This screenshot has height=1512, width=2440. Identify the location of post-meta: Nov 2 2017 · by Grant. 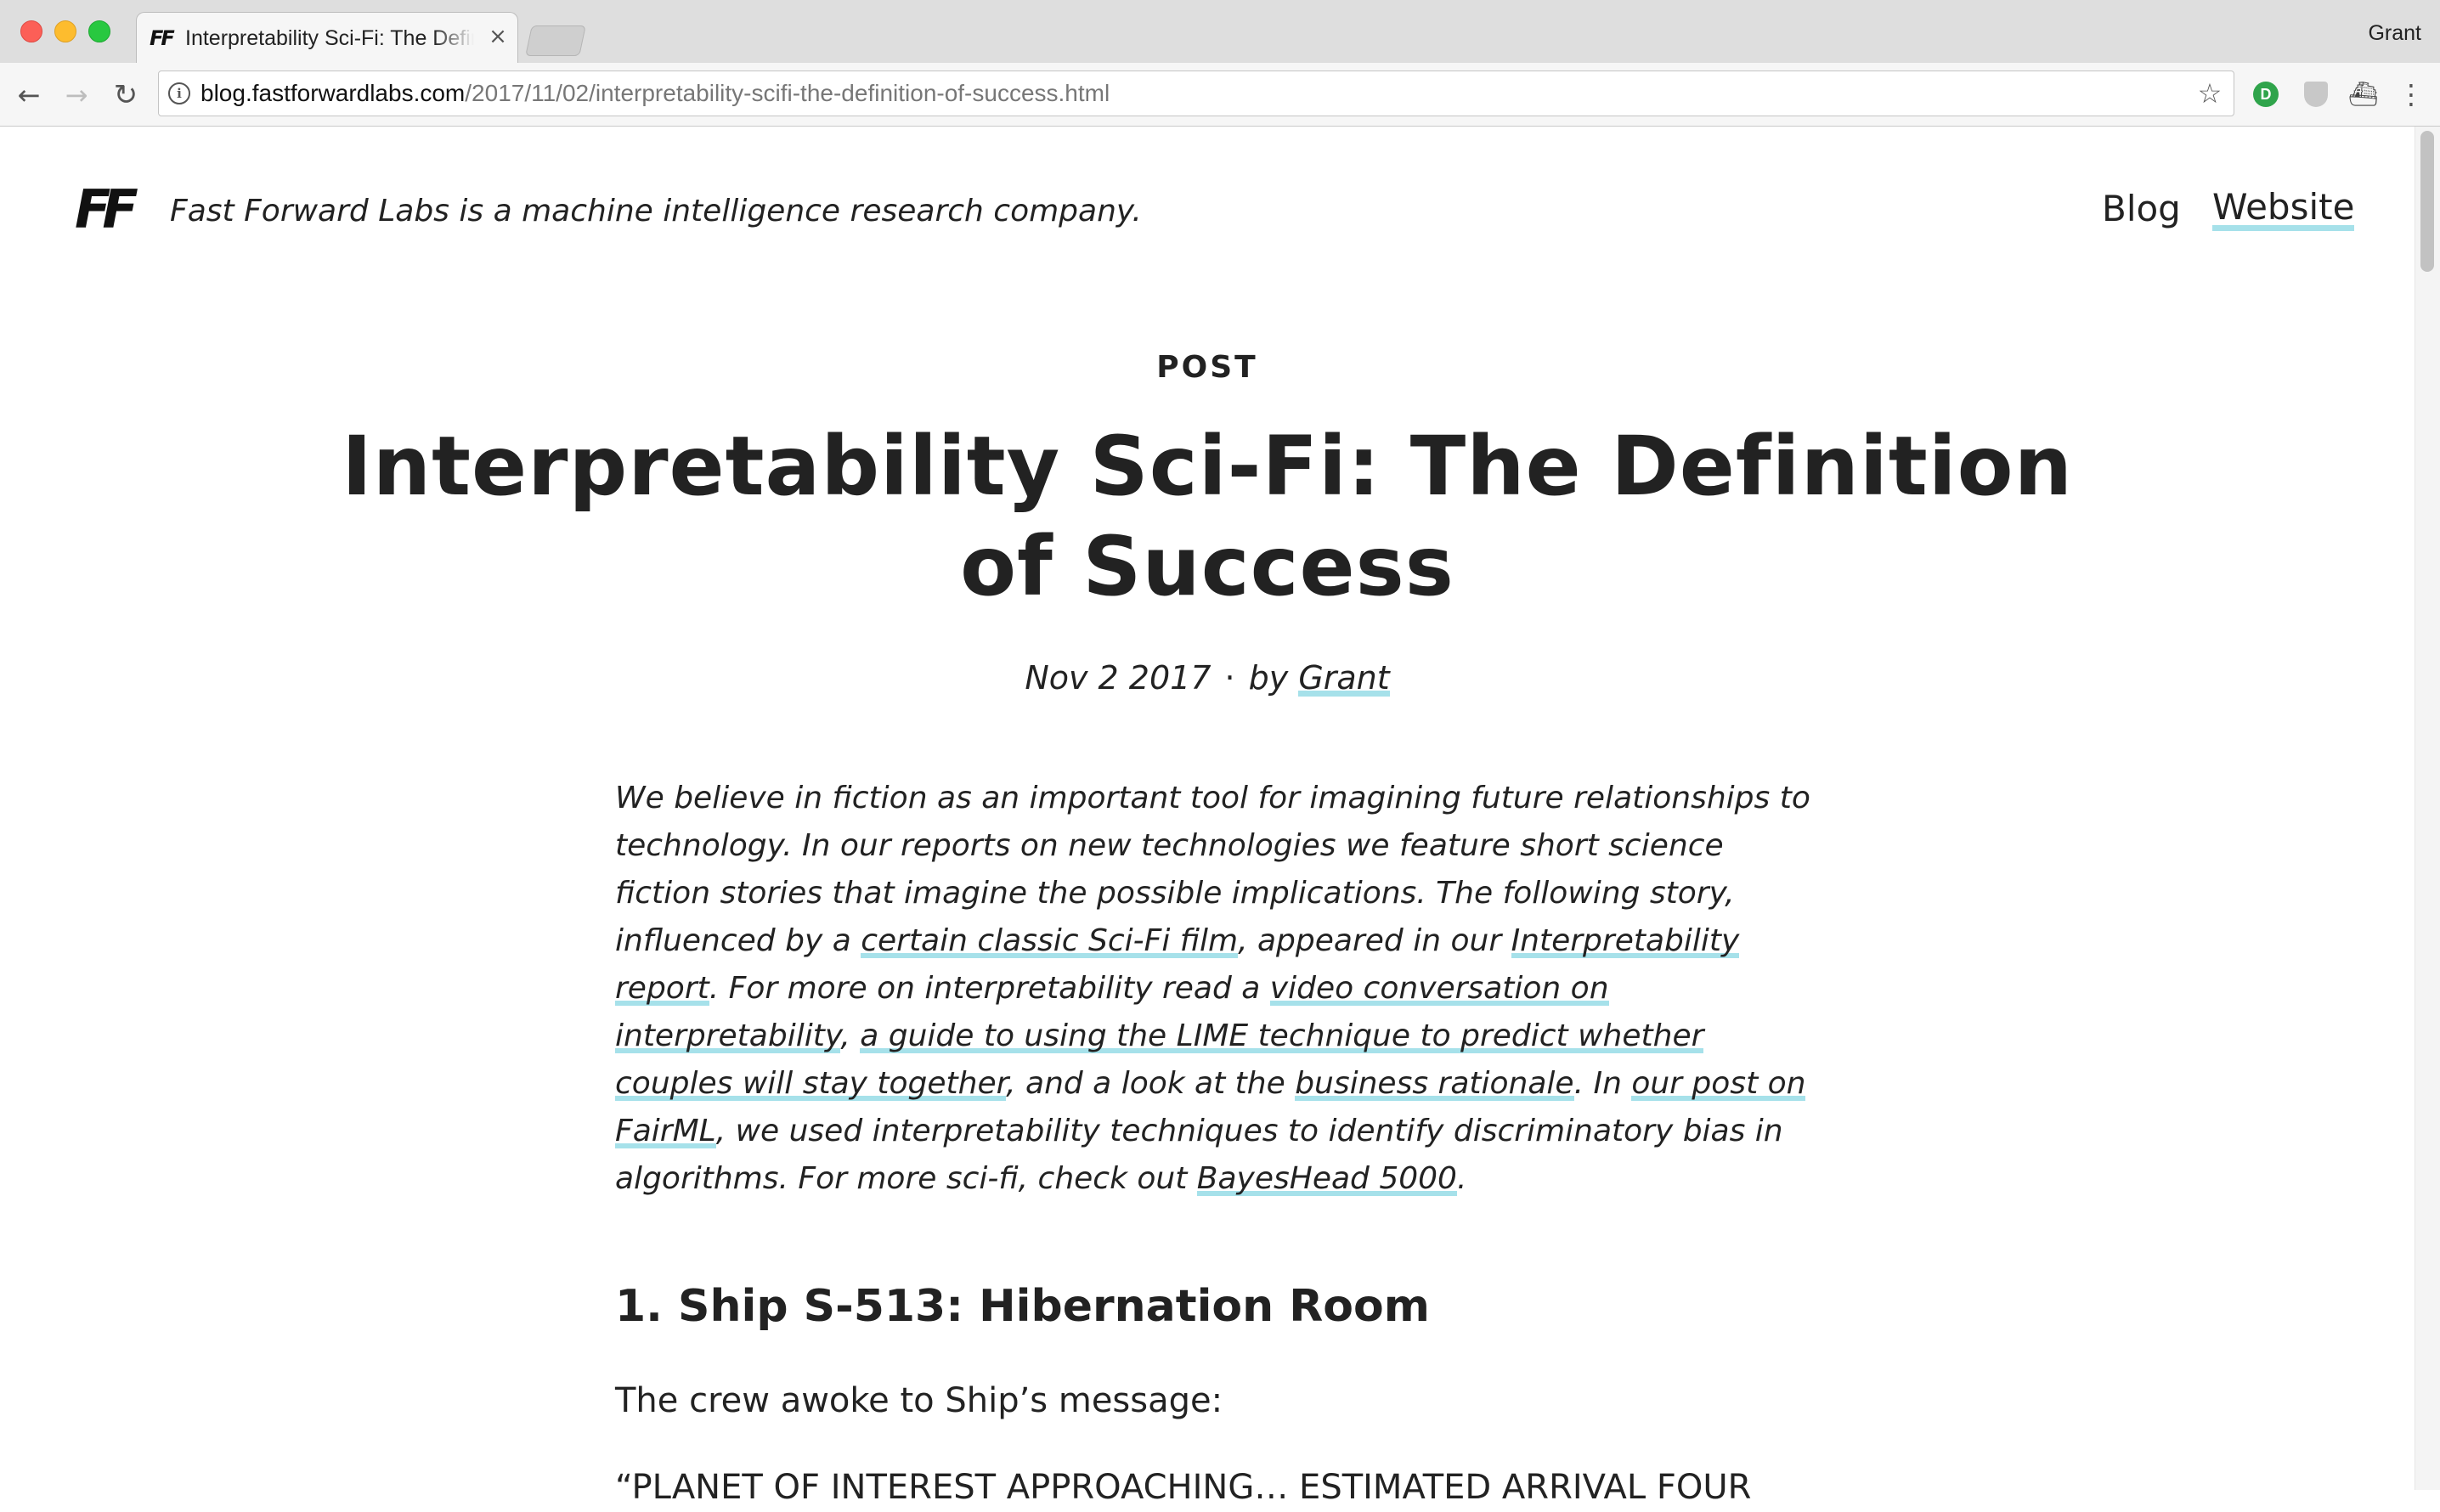
(1207, 678).